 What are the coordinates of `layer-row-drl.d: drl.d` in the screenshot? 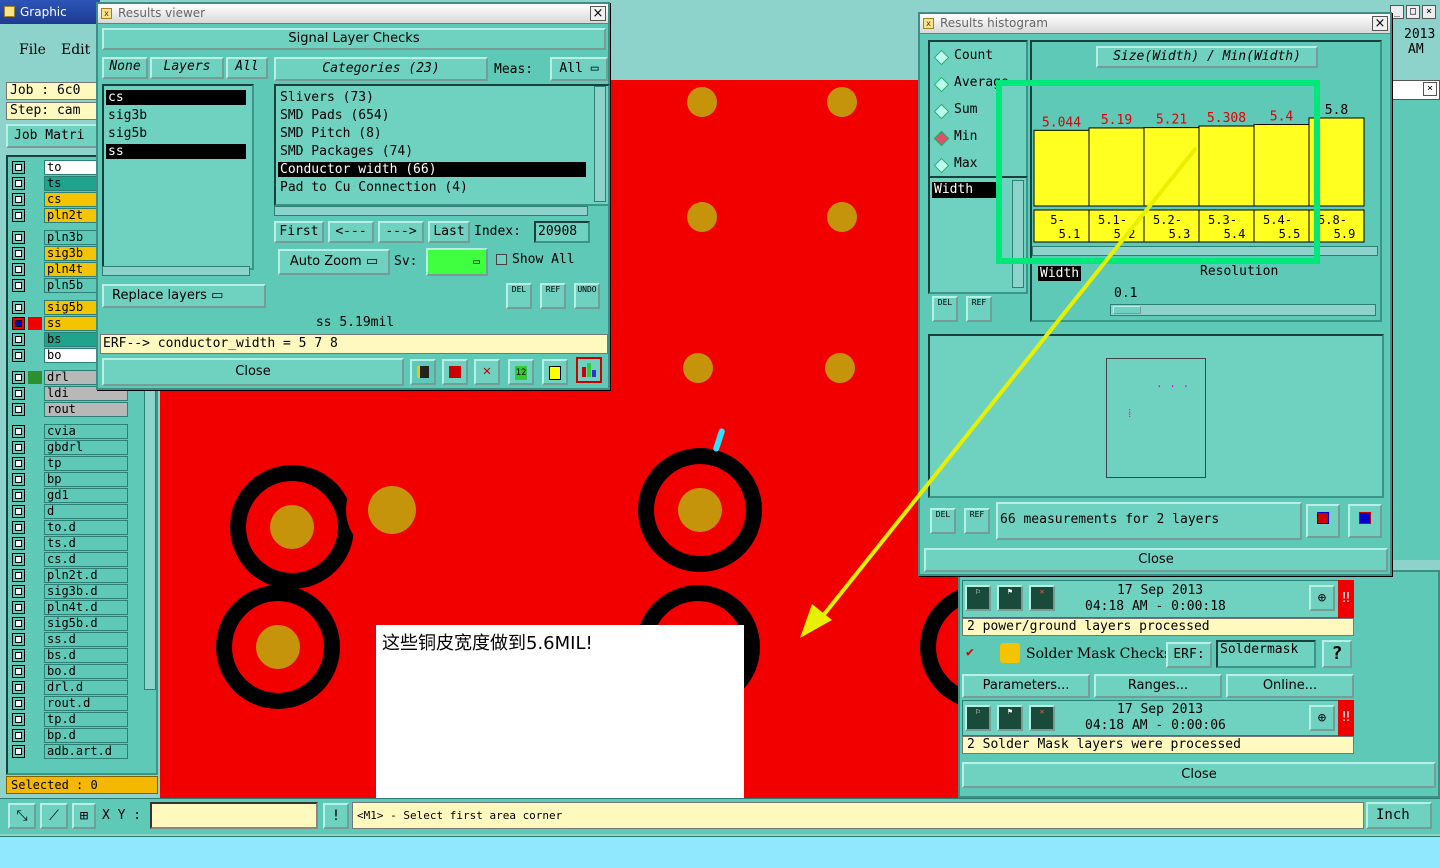 It's located at (69, 687).